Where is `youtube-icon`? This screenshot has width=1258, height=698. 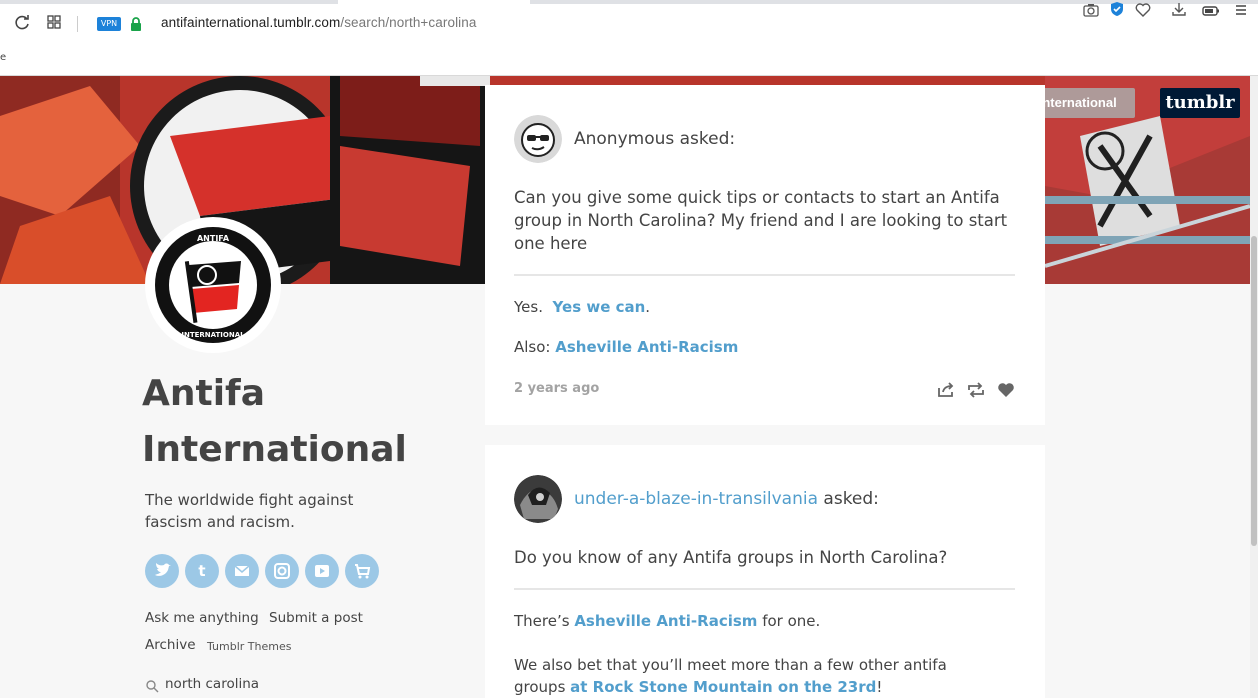 youtube-icon is located at coordinates (322, 571).